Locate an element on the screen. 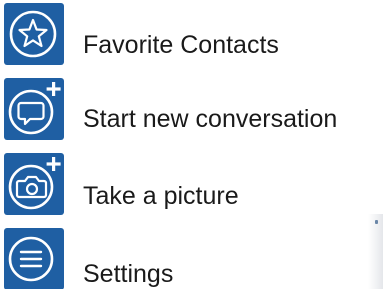 Image resolution: width=383 pixels, height=289 pixels. star-icon is located at coordinates (34, 34).